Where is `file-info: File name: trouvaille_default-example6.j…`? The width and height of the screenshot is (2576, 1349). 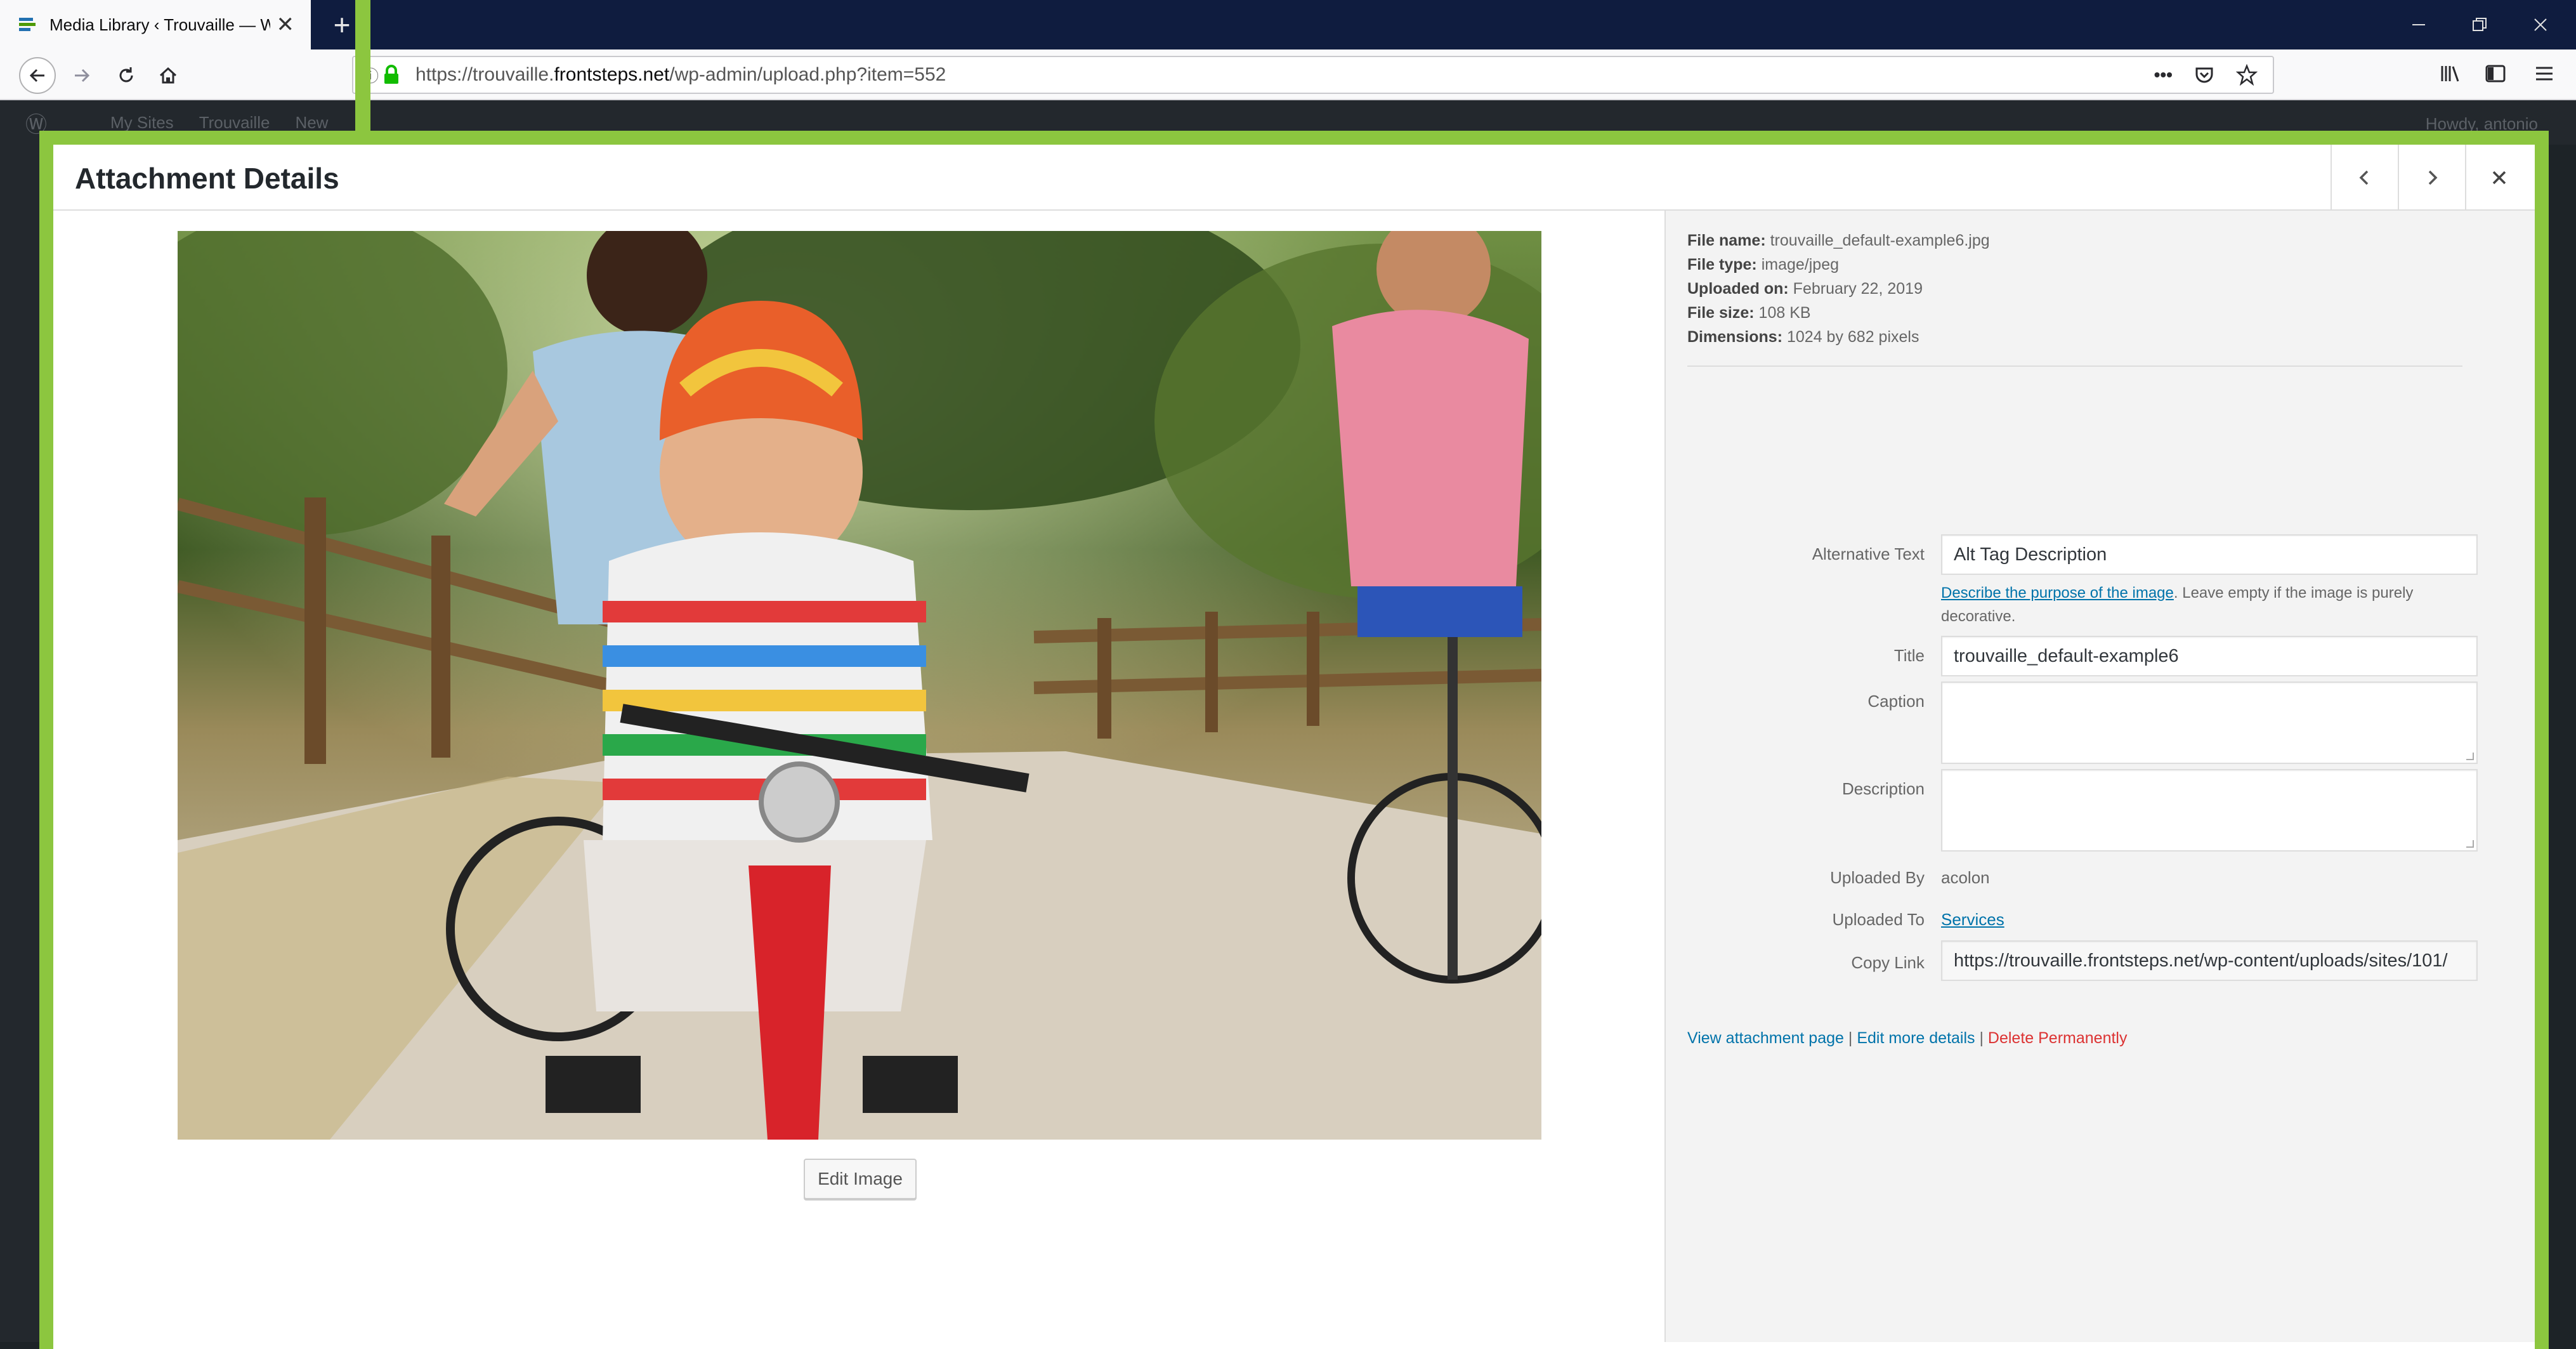 file-info: File name: trouvaille_default-example6.j… is located at coordinates (1838, 288).